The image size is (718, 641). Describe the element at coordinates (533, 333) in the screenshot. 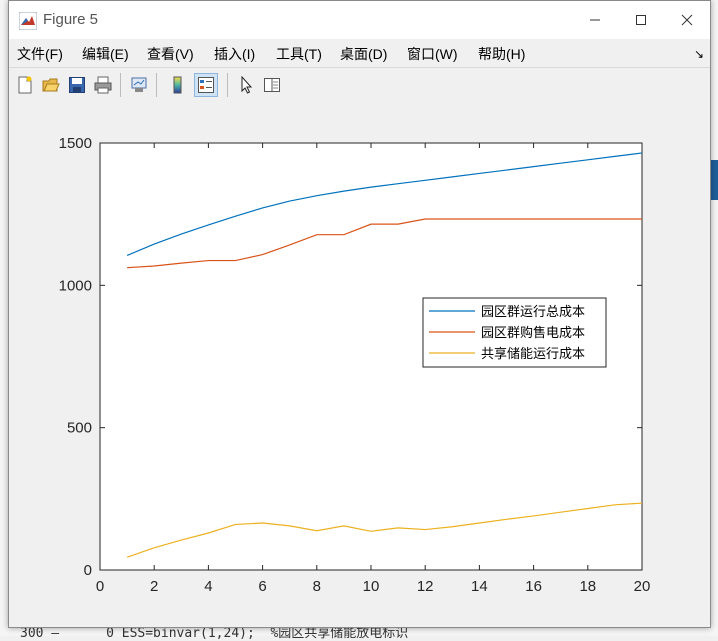

I see `legend-label: 园区群购售电成本` at that location.